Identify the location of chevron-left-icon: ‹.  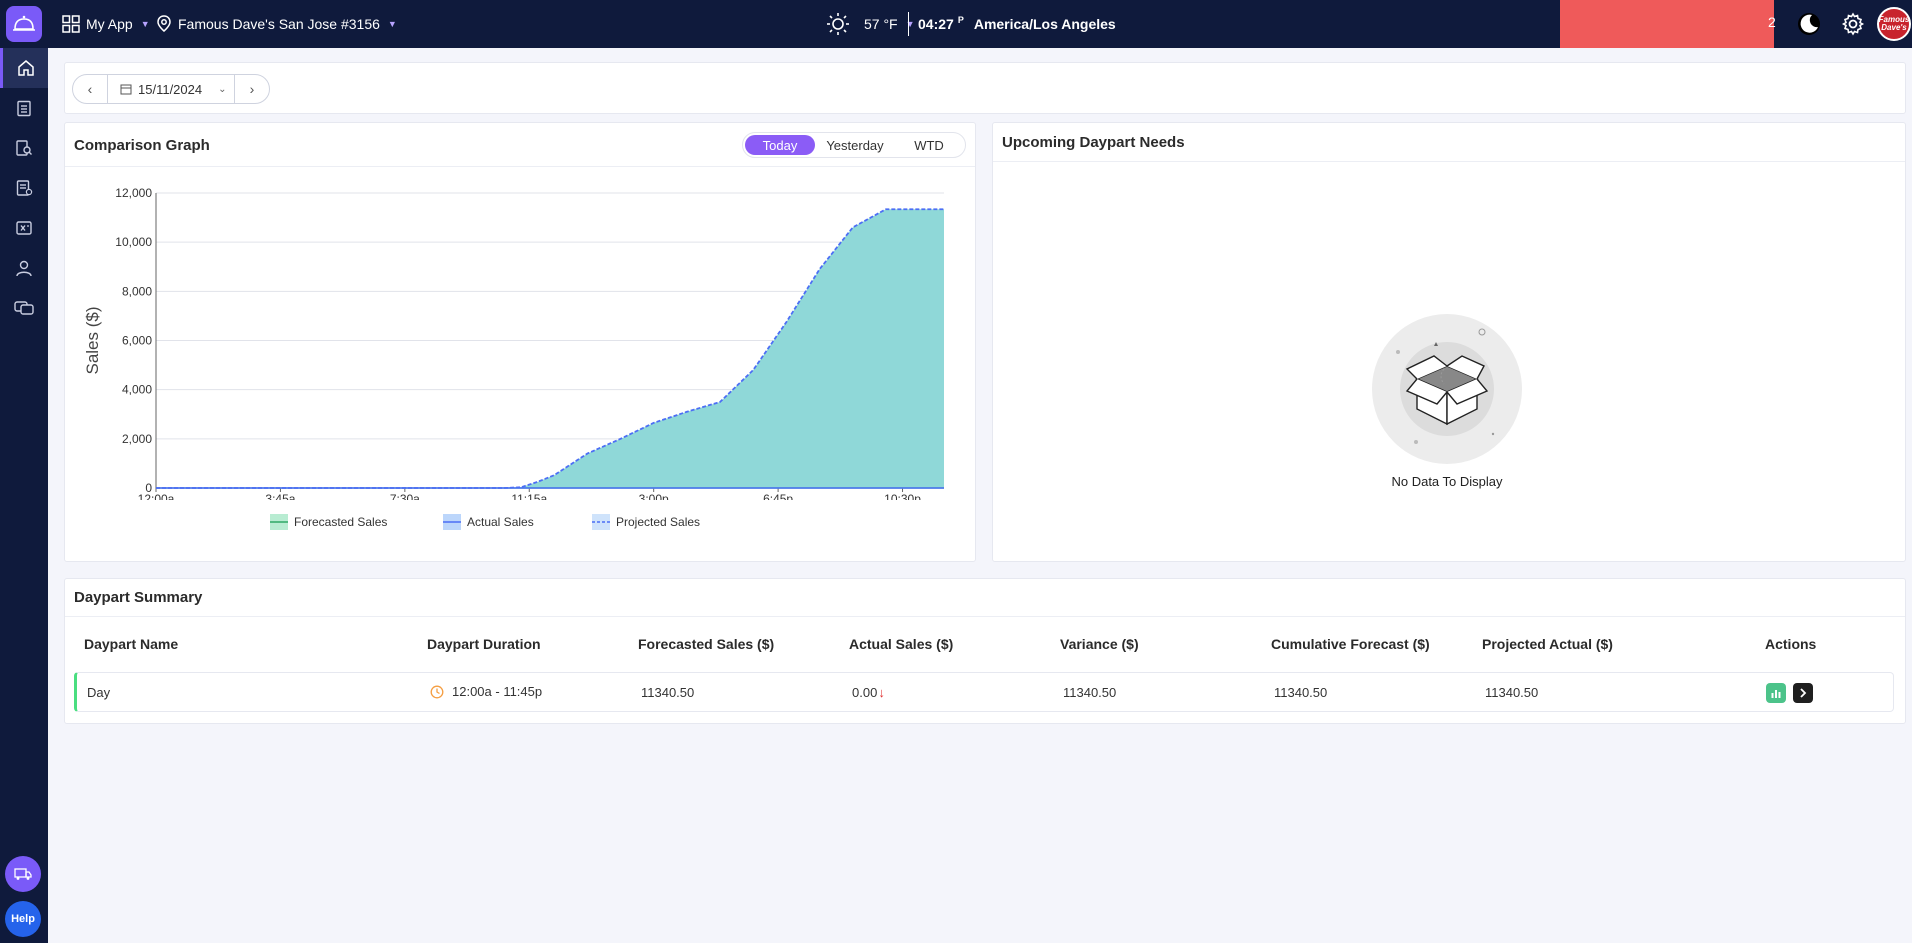
(90, 89).